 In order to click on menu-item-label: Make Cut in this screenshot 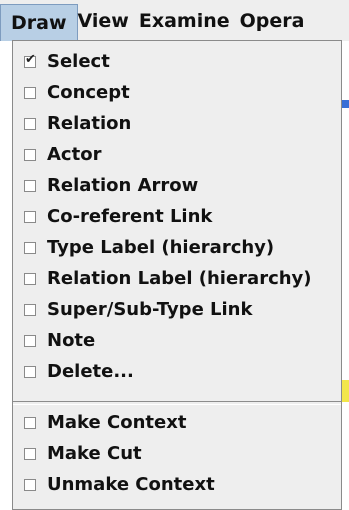, I will do `click(94, 453)`.